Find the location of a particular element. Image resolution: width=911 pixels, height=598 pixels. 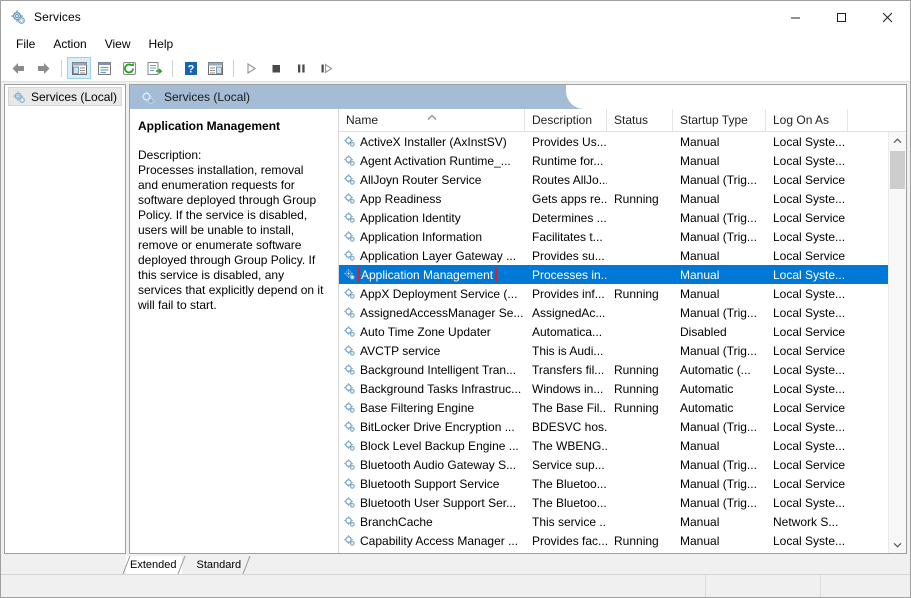

back-arrow-icon is located at coordinates (18, 68).